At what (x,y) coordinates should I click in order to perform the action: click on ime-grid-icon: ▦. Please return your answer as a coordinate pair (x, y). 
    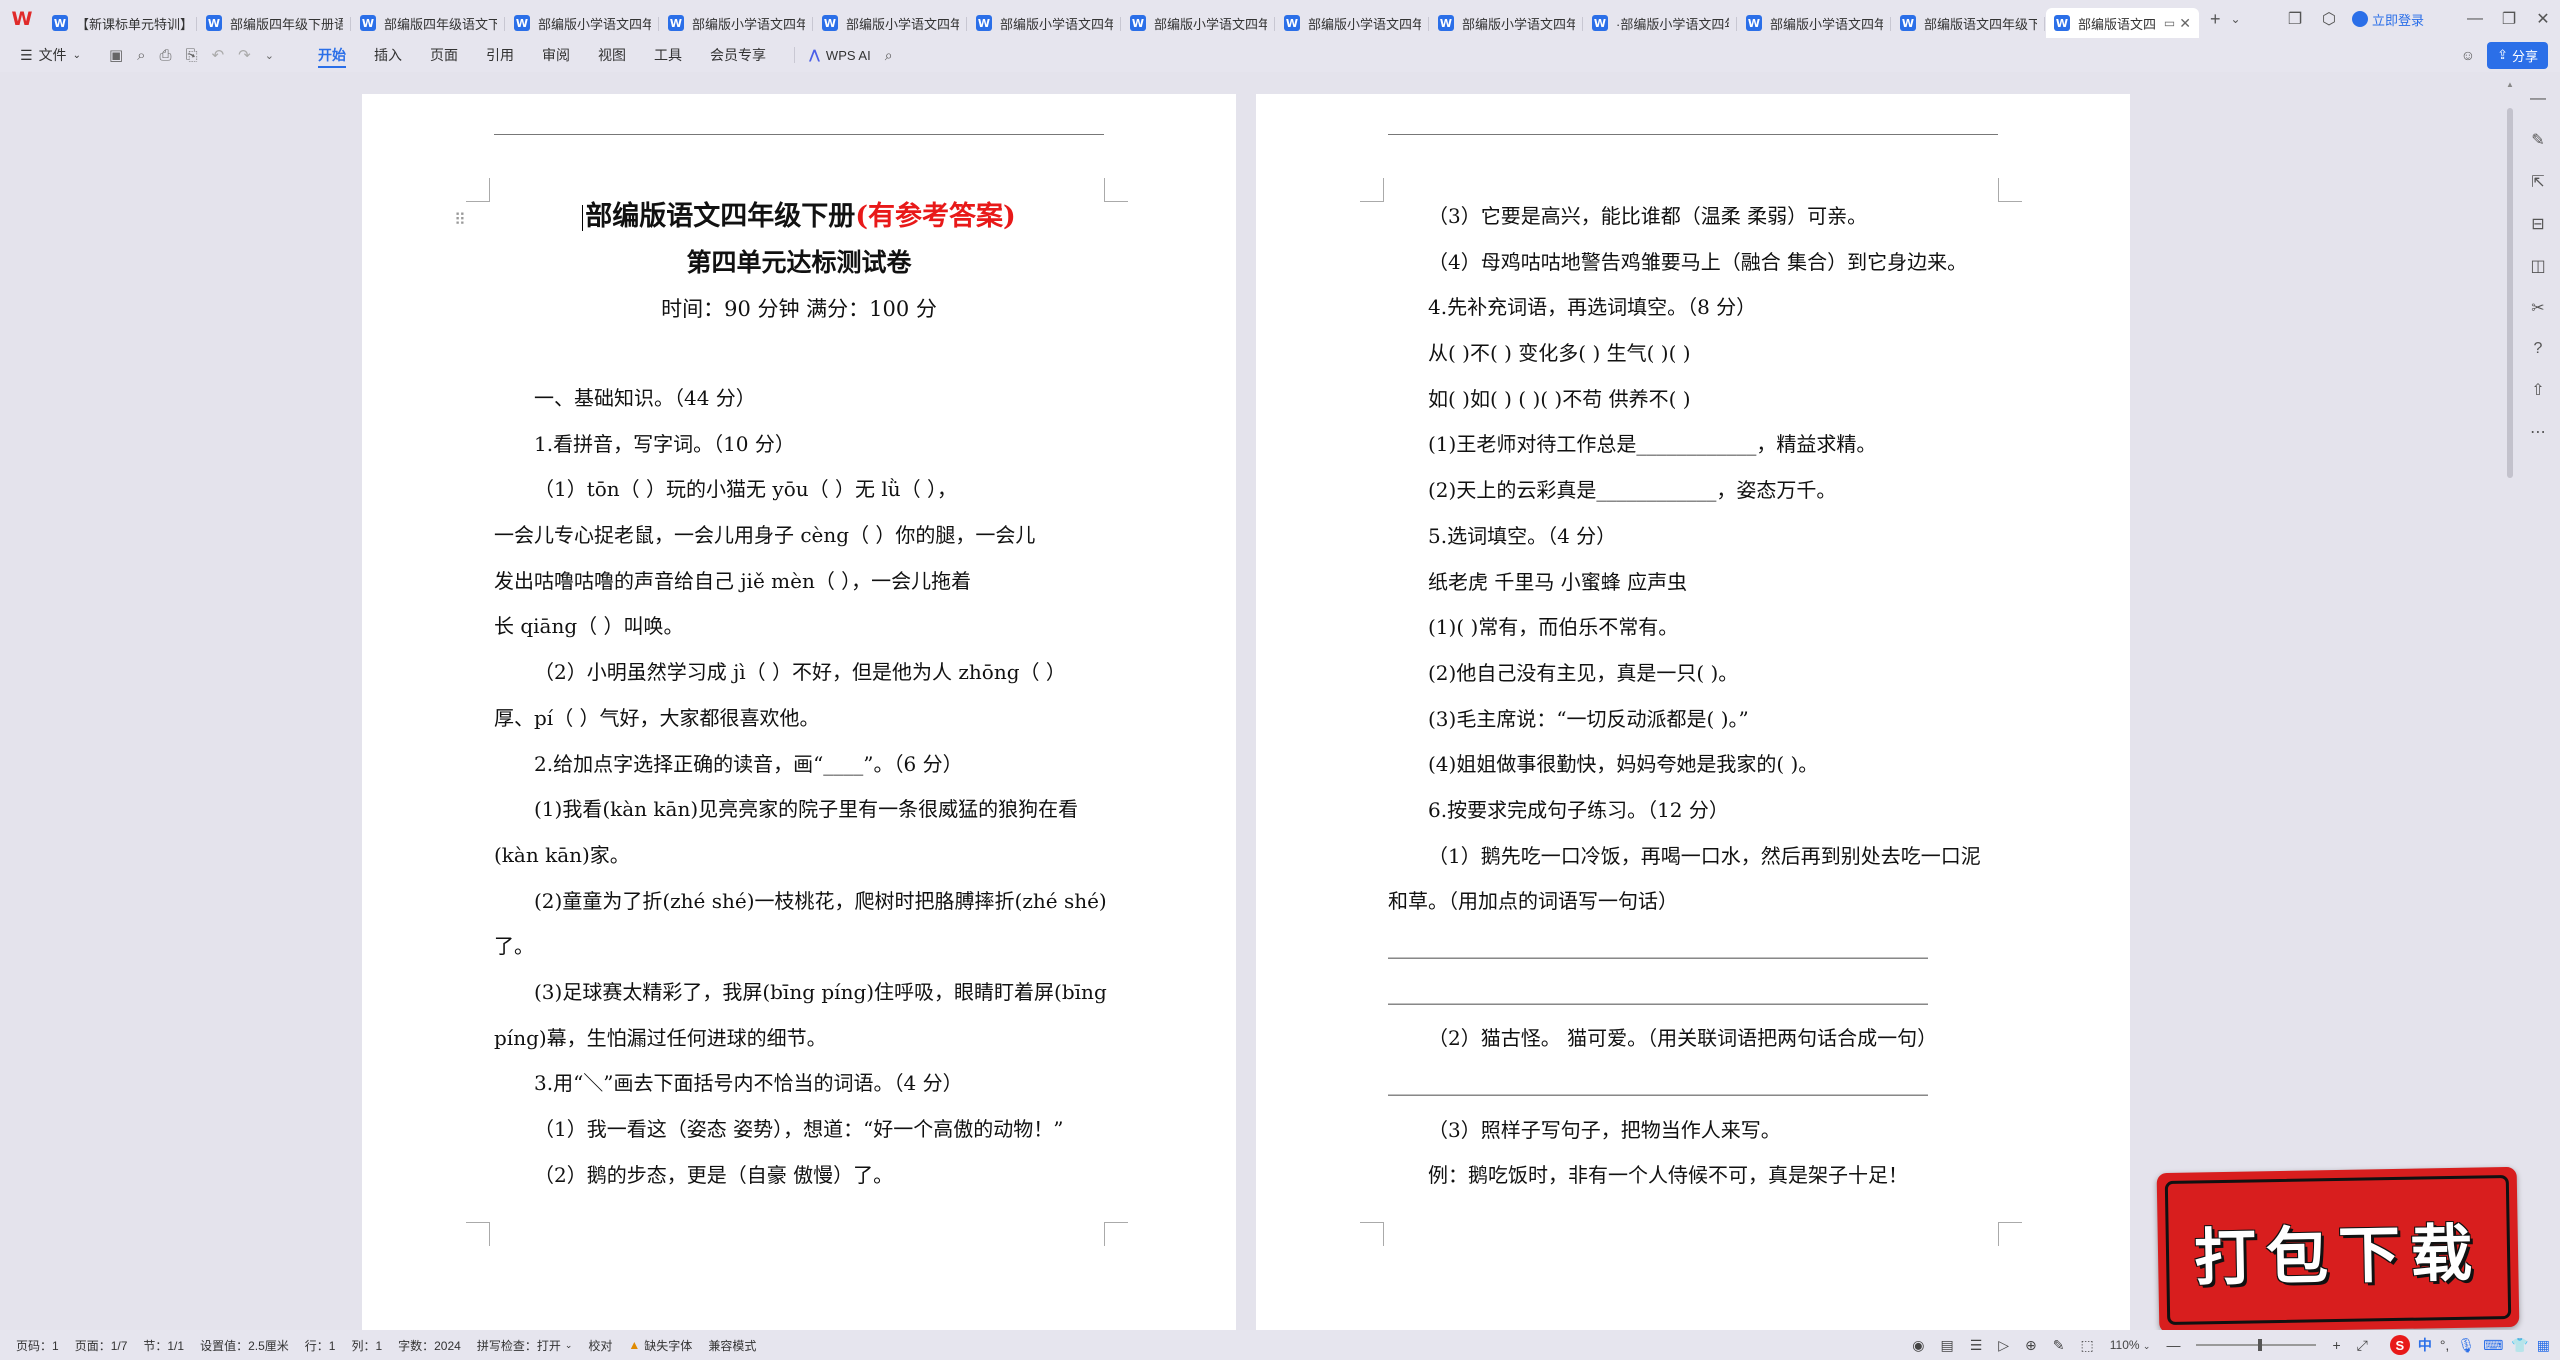
    Looking at the image, I should click on (2543, 1345).